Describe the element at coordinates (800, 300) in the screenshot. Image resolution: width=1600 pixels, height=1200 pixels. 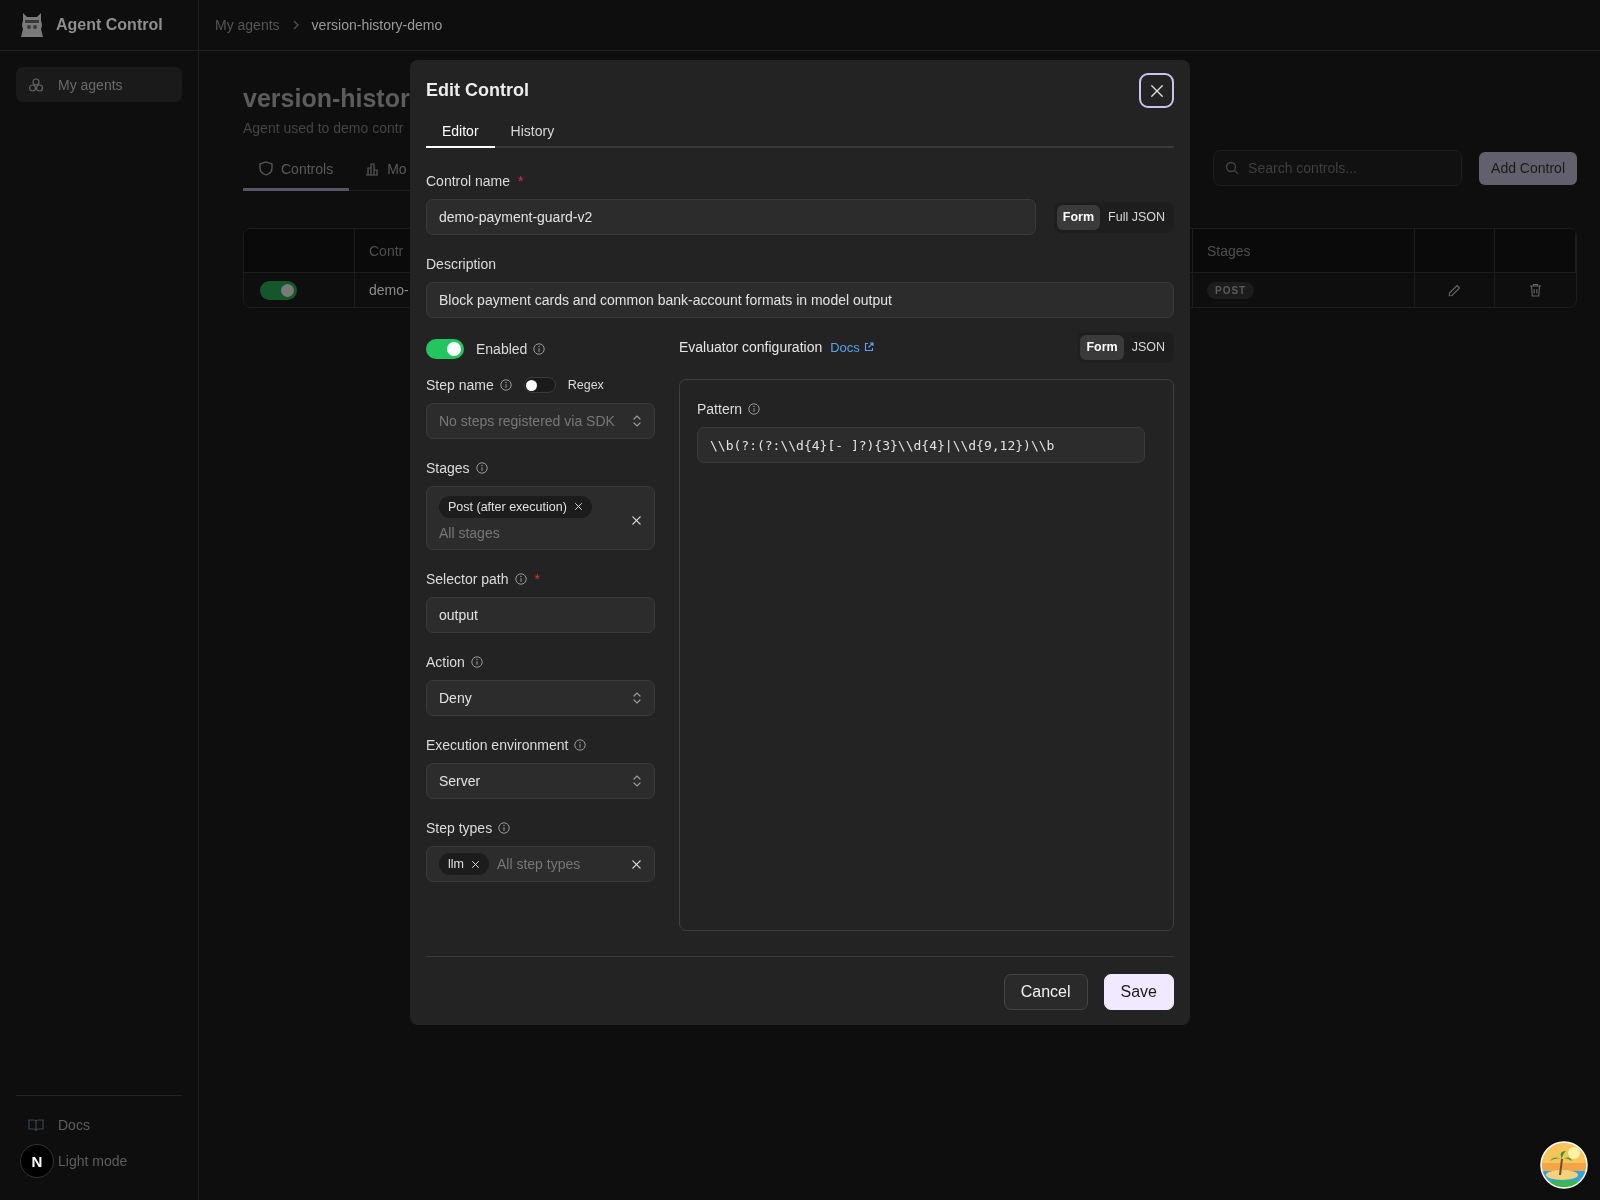
I see `input-field: Block payment cards and common bank-account formats in model output` at that location.